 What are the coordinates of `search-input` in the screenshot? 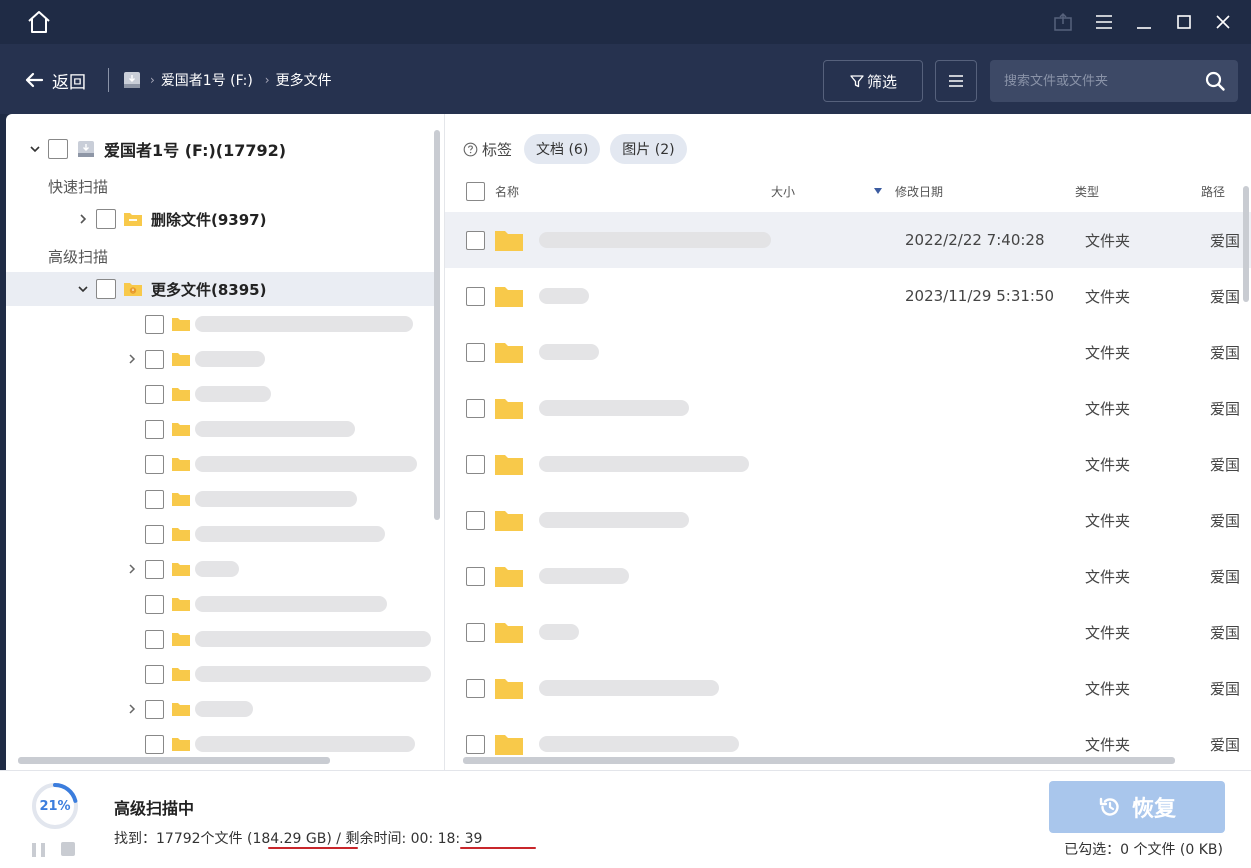 It's located at (1099, 81).